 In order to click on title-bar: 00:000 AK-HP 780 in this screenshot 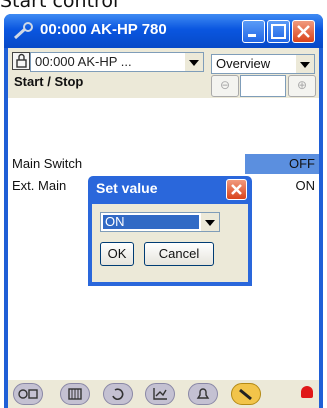, I will do `click(163, 31)`.